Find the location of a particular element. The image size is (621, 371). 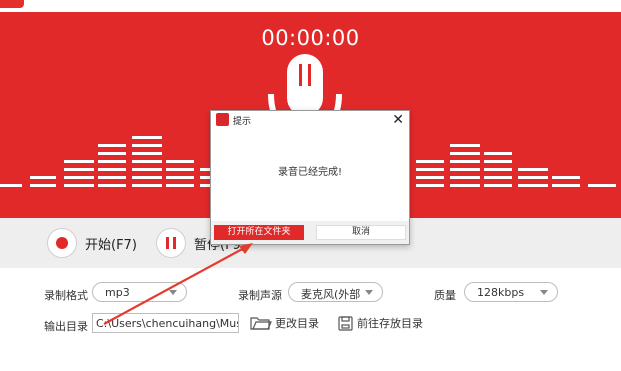

quality-select: 128kbps is located at coordinates (511, 292).